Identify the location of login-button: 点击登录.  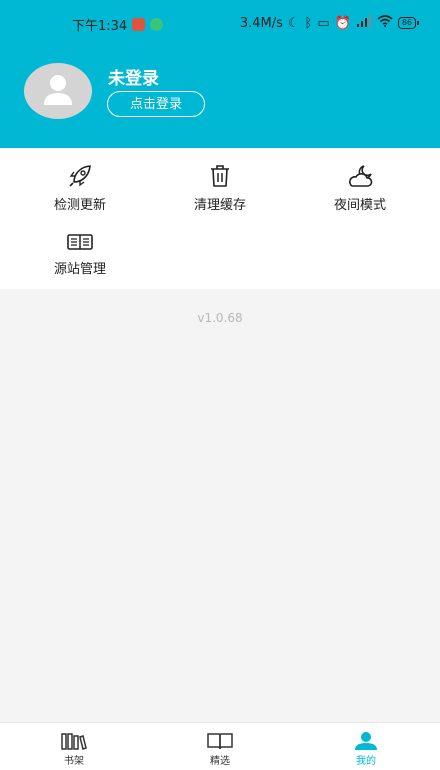
(156, 104).